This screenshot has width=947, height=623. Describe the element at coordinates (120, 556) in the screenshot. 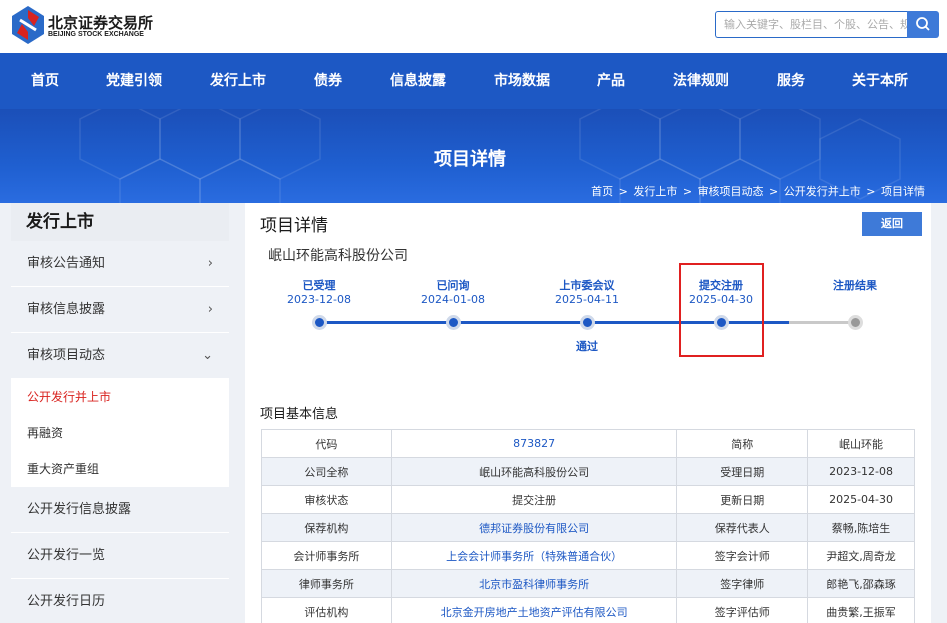

I see `sidebar-item-offering-list: 公开发行一览` at that location.